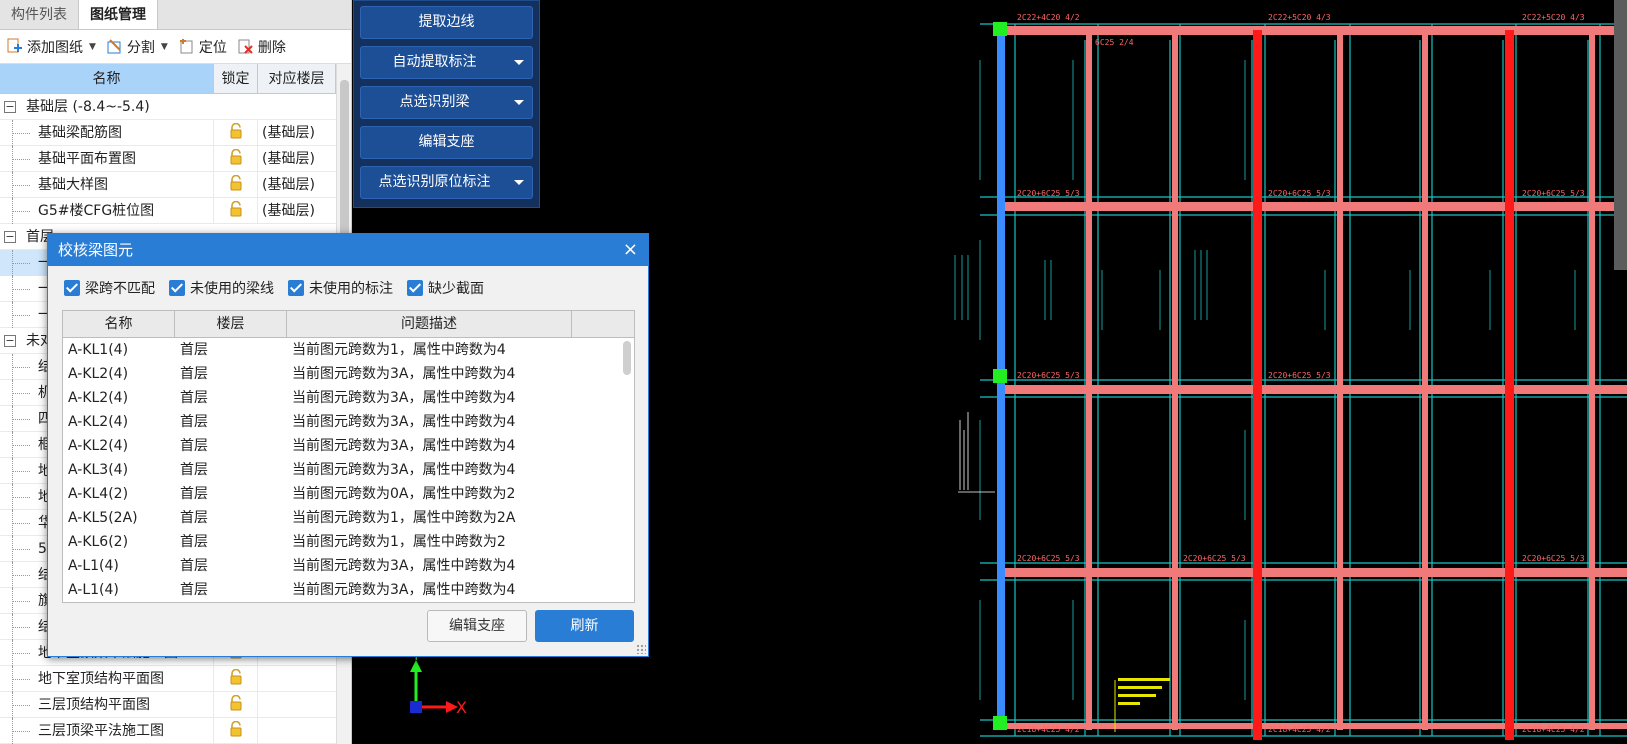  Describe the element at coordinates (98, 494) in the screenshot. I see `cell-name: A-KL4(2)` at that location.